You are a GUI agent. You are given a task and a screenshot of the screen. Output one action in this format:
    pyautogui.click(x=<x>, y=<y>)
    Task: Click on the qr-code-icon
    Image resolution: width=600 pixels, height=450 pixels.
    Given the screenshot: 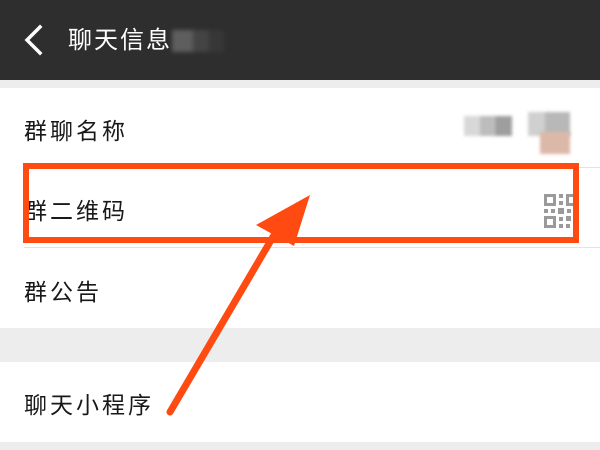 What is the action you would take?
    pyautogui.click(x=561, y=211)
    